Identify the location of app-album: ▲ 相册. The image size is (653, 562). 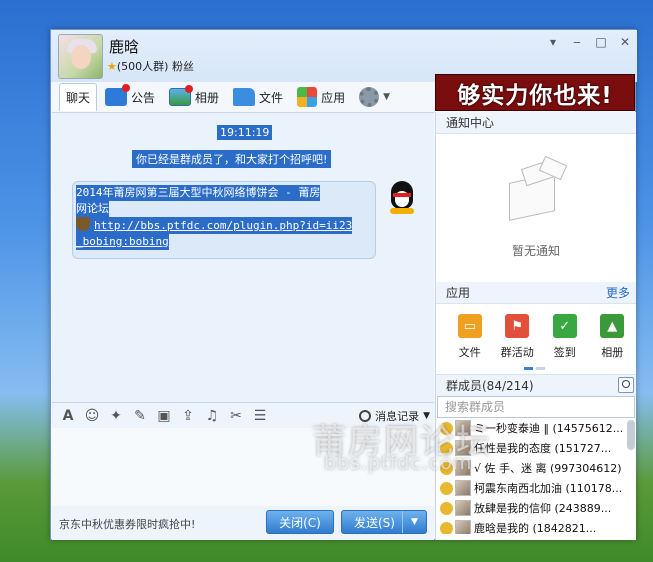
(613, 344).